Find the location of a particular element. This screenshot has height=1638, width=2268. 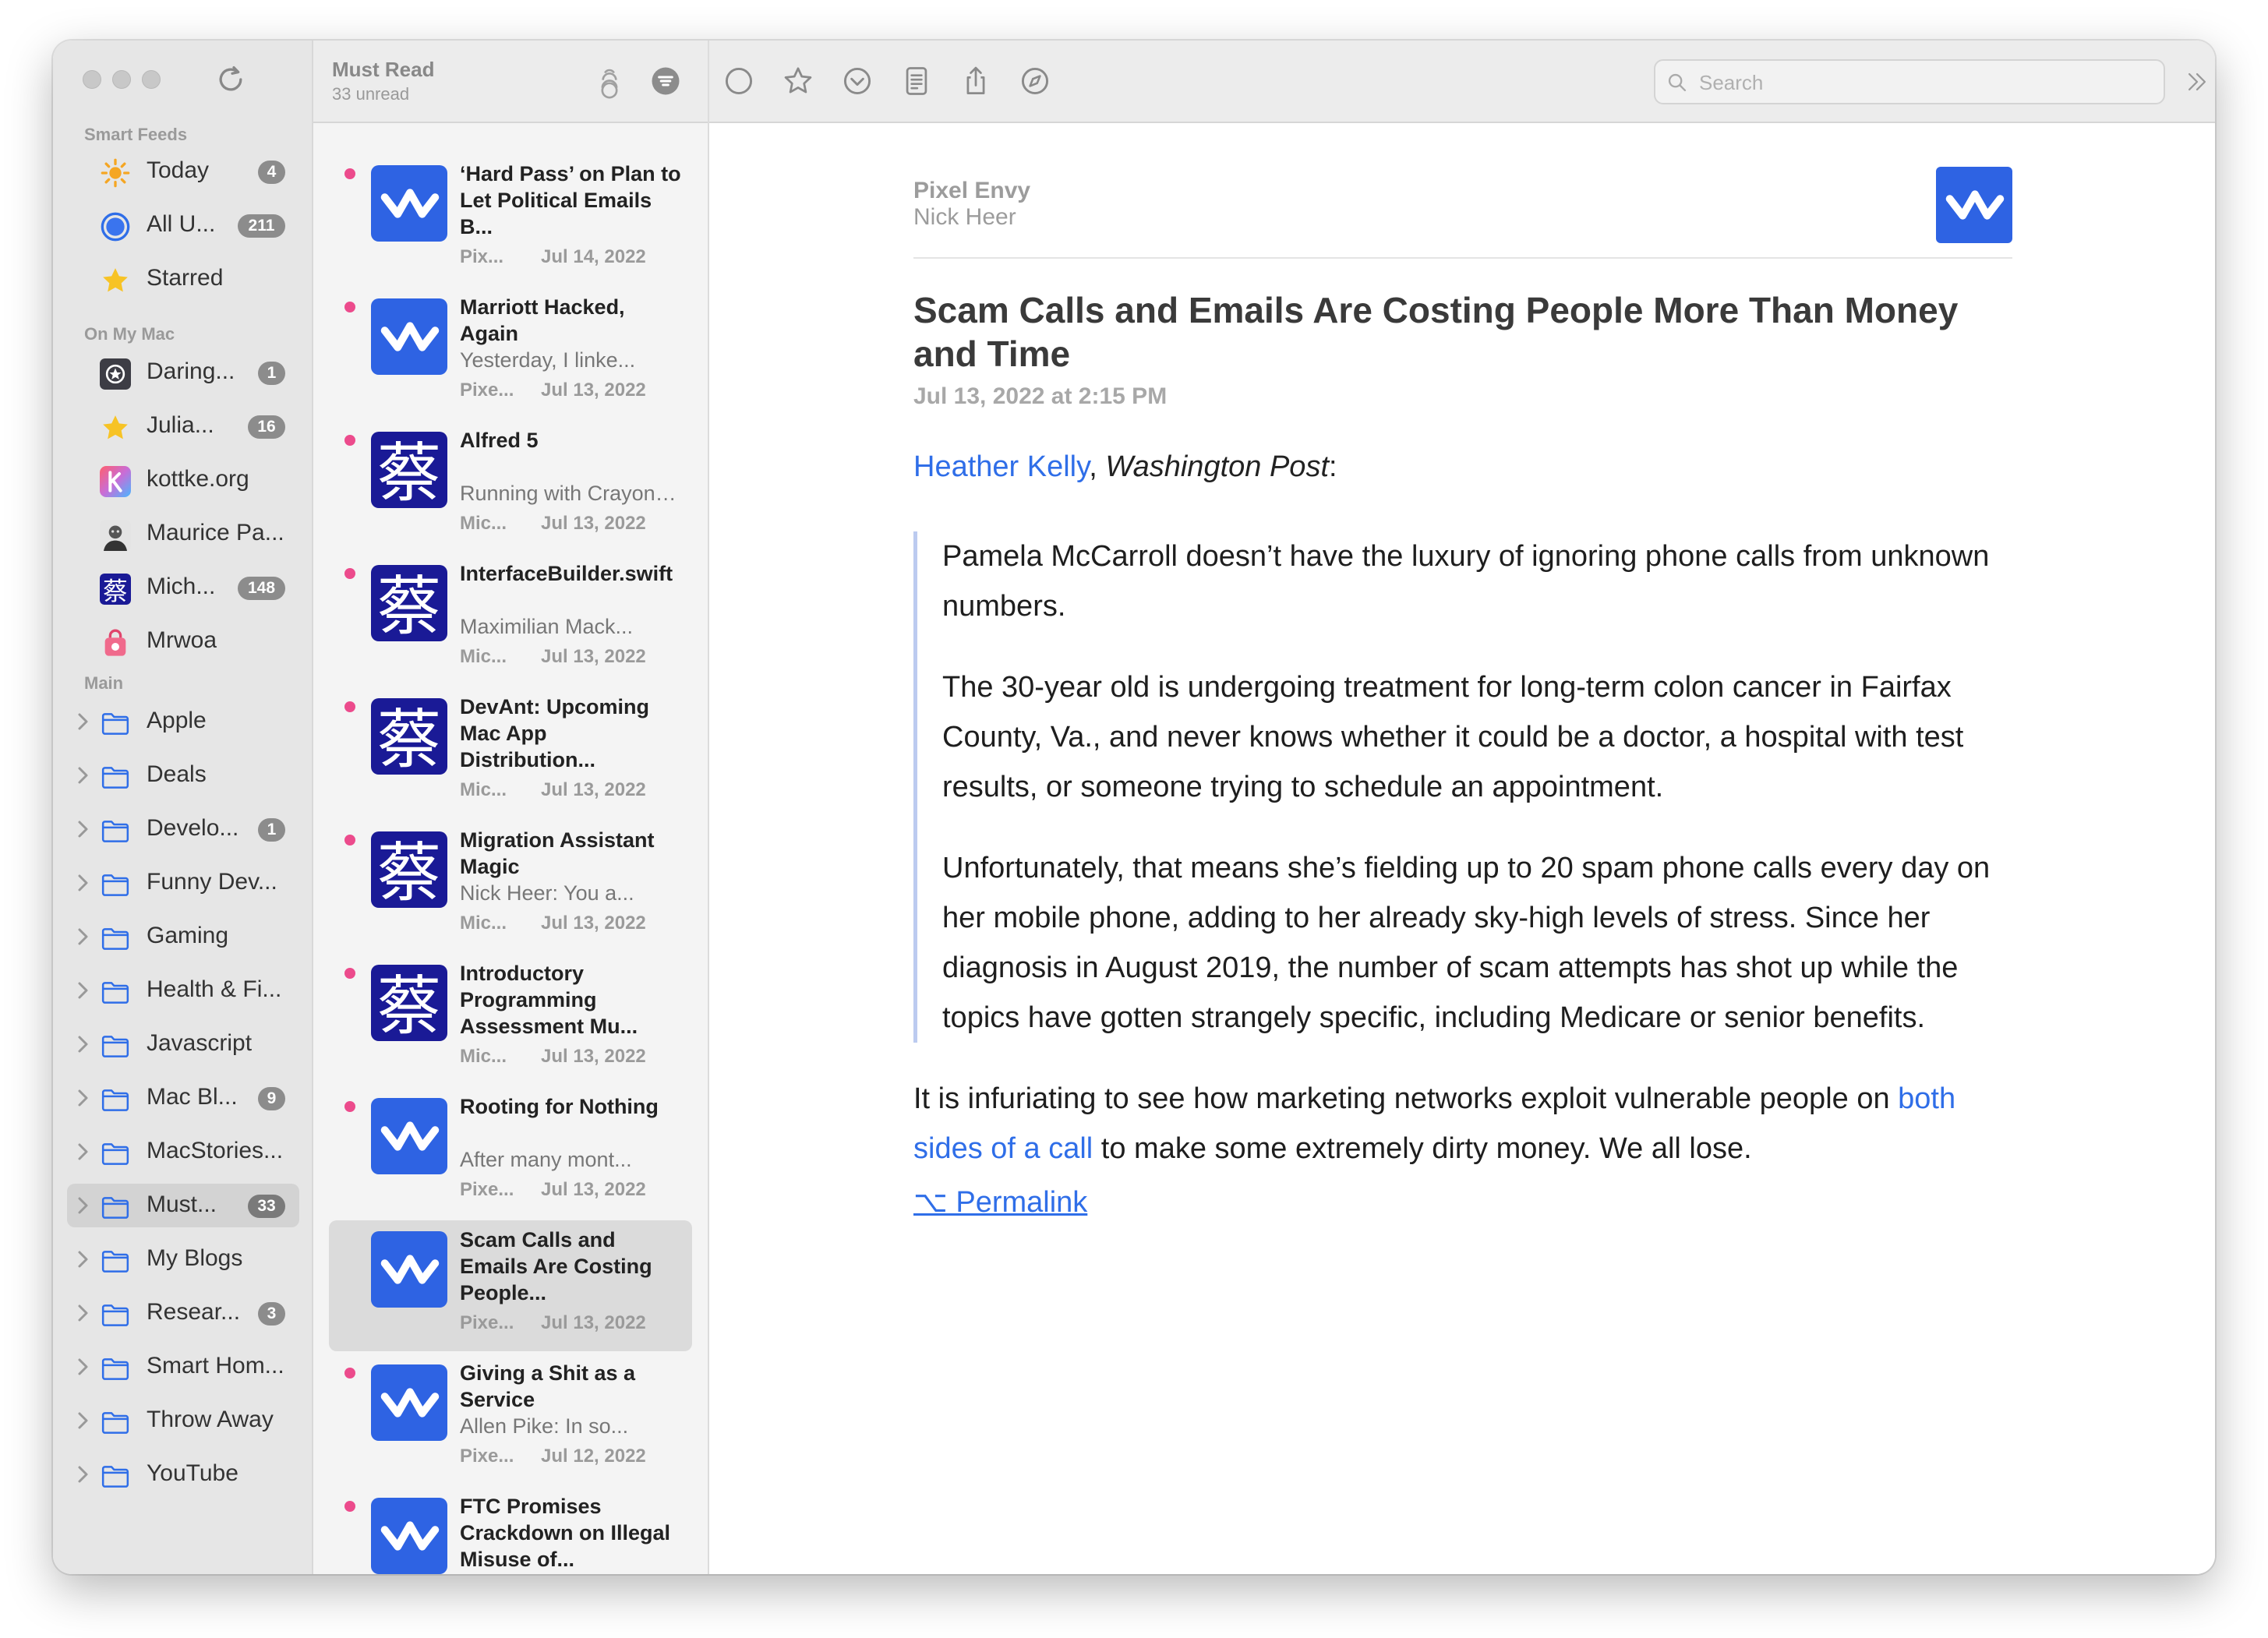

cai-icon: 蔡 is located at coordinates (115, 590).